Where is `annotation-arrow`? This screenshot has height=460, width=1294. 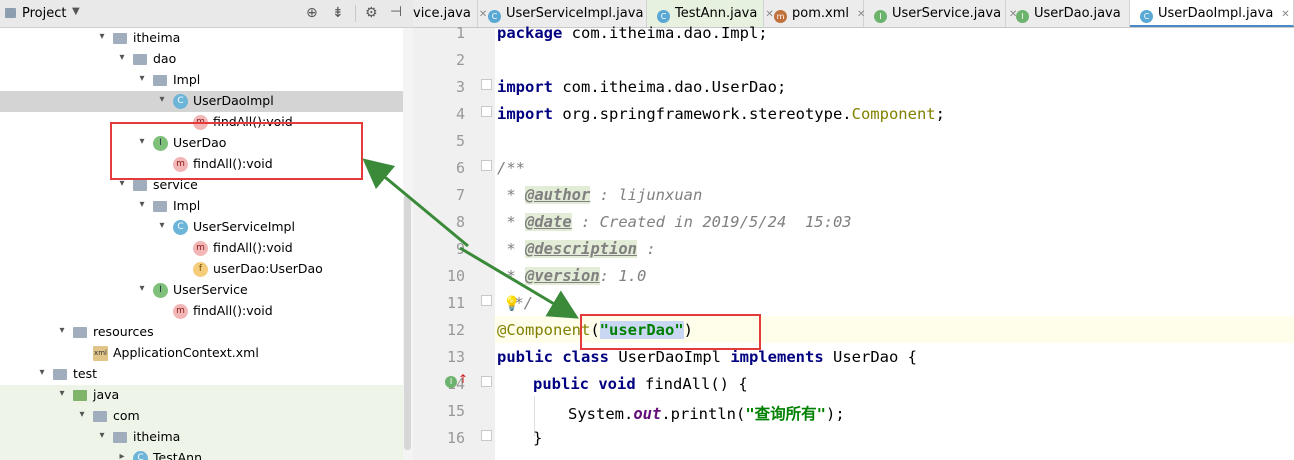 annotation-arrow is located at coordinates (470, 238).